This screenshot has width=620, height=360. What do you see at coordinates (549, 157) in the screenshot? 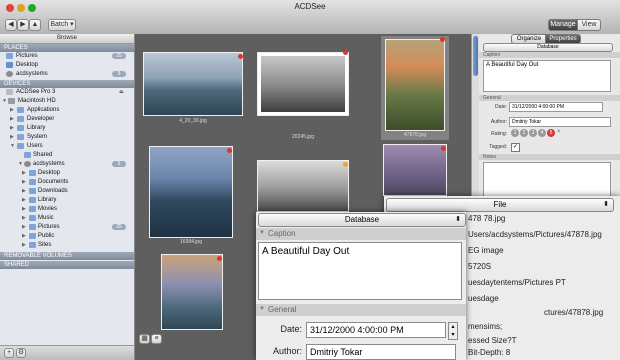
I see `notes-section-header: Notes` at bounding box center [549, 157].